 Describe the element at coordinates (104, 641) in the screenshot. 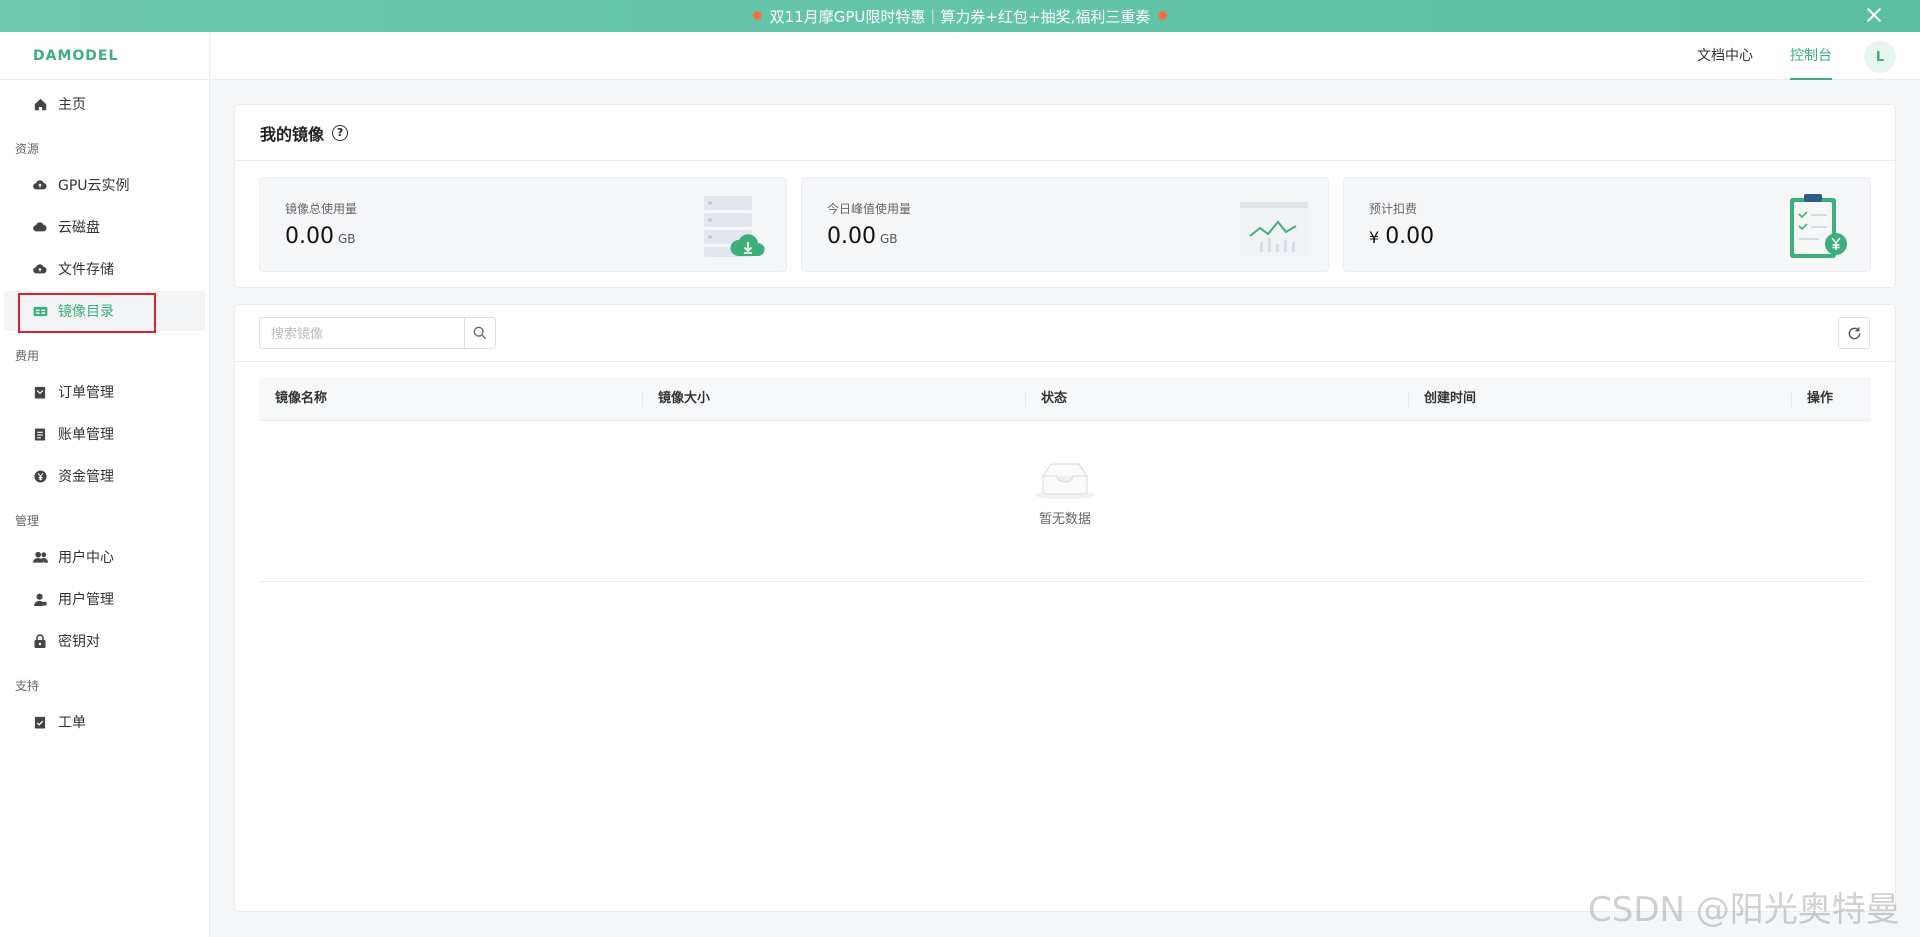

I see `sidebar-item-keypair: 密钥对` at that location.